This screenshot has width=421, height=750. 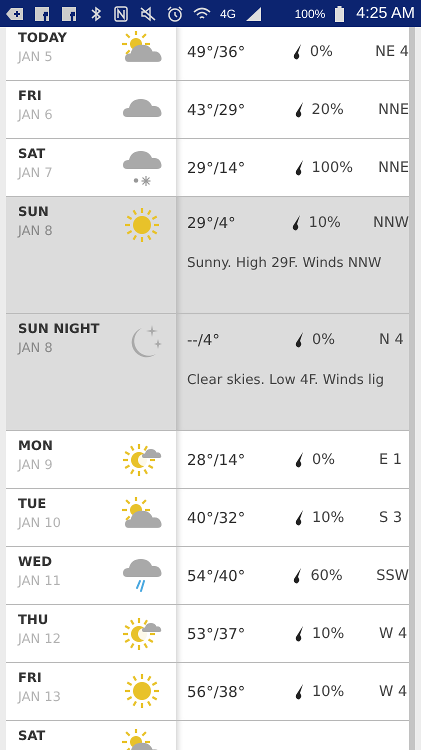 What do you see at coordinates (392, 576) in the screenshot?
I see `wind: SSW` at bounding box center [392, 576].